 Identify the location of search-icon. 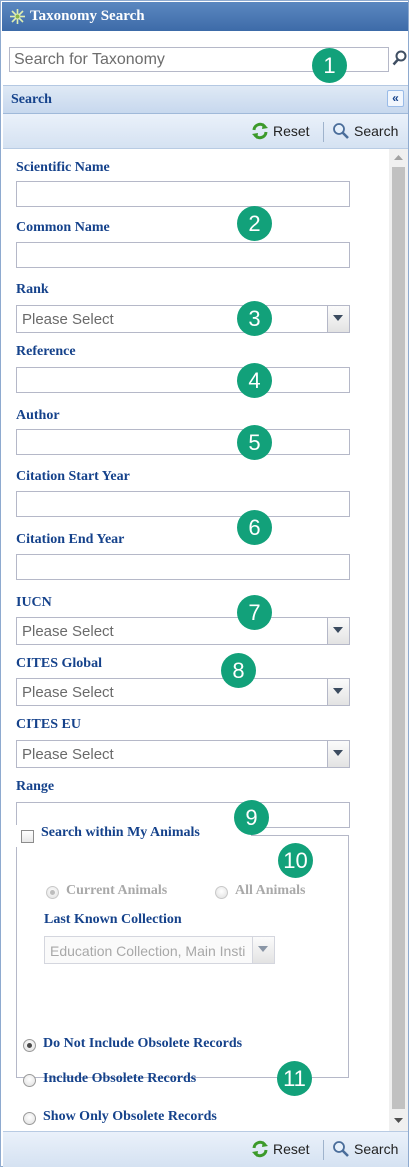
(399, 59).